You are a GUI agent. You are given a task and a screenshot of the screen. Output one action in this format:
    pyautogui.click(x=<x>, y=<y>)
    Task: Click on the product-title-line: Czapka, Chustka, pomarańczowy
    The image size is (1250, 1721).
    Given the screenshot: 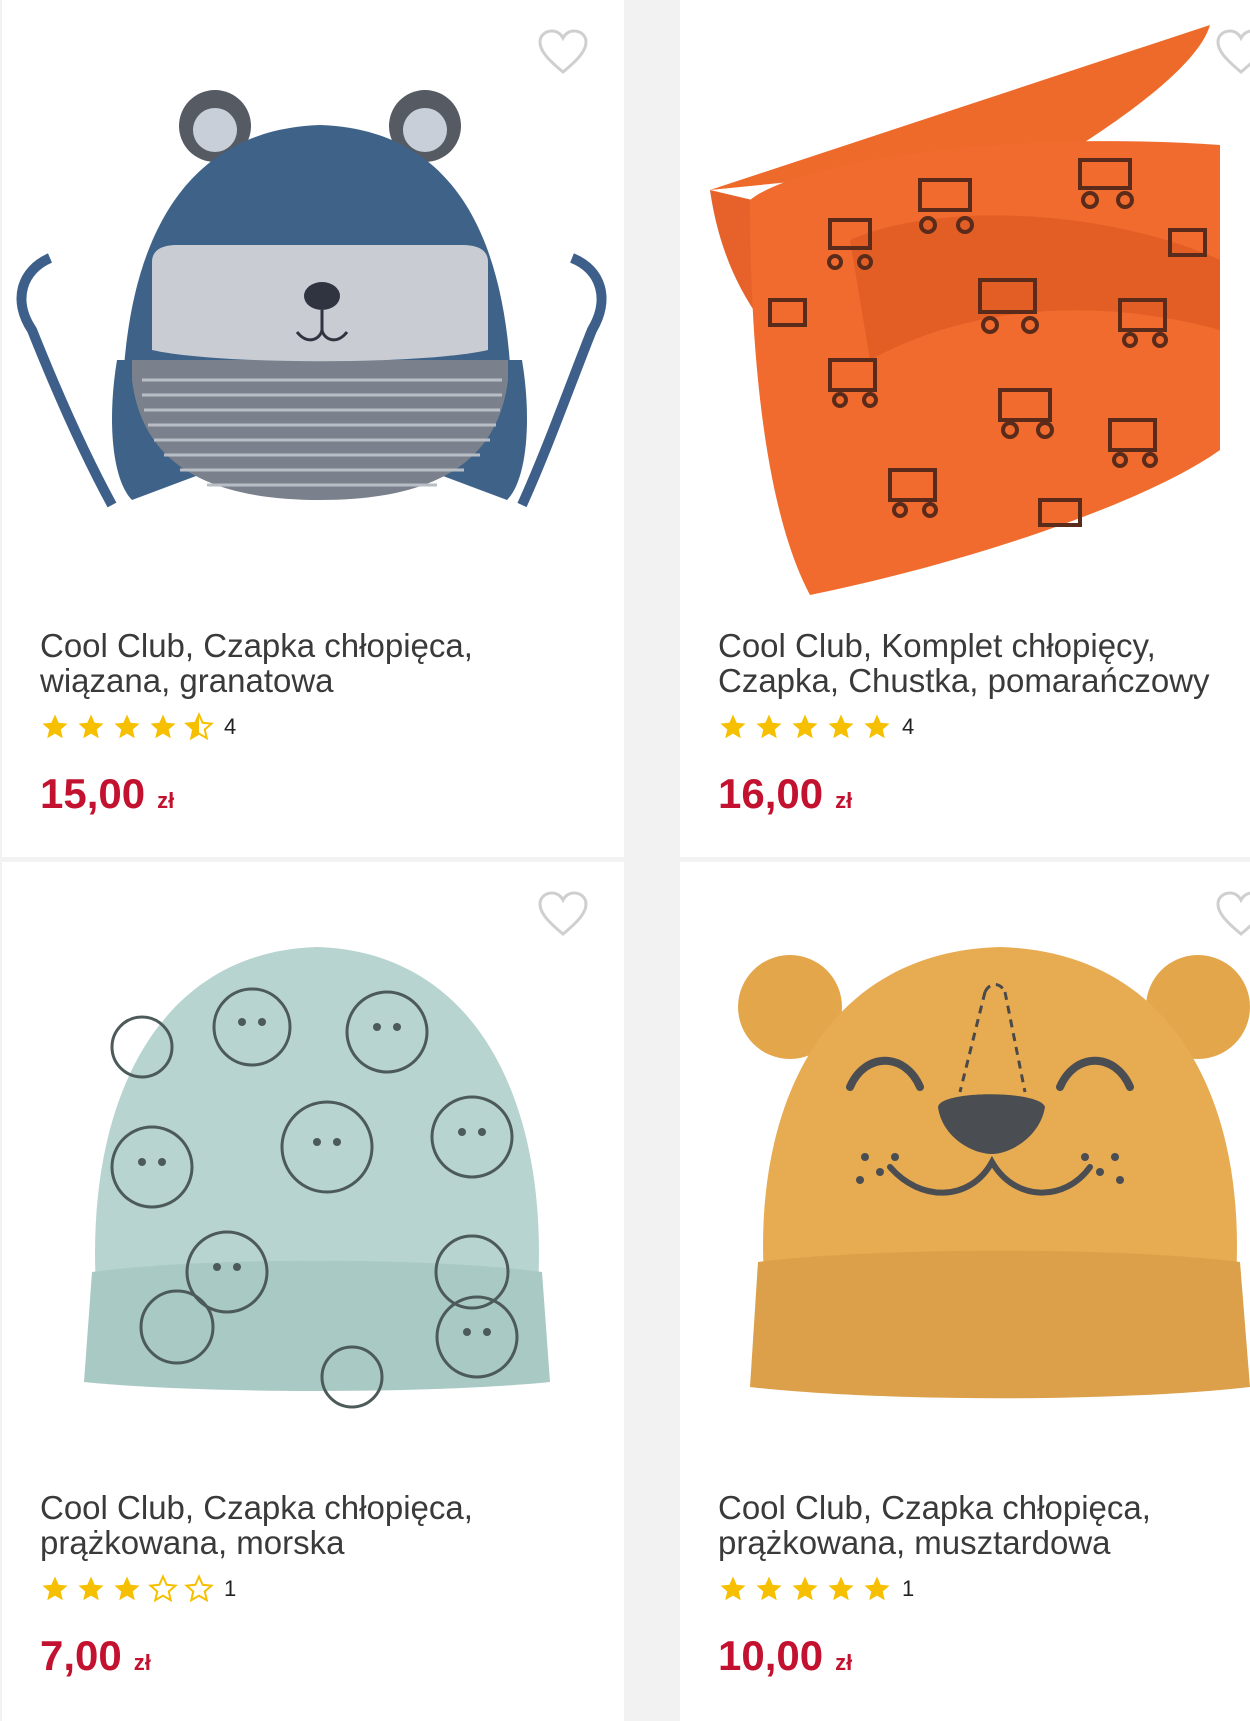 What is the action you would take?
    pyautogui.click(x=964, y=680)
    